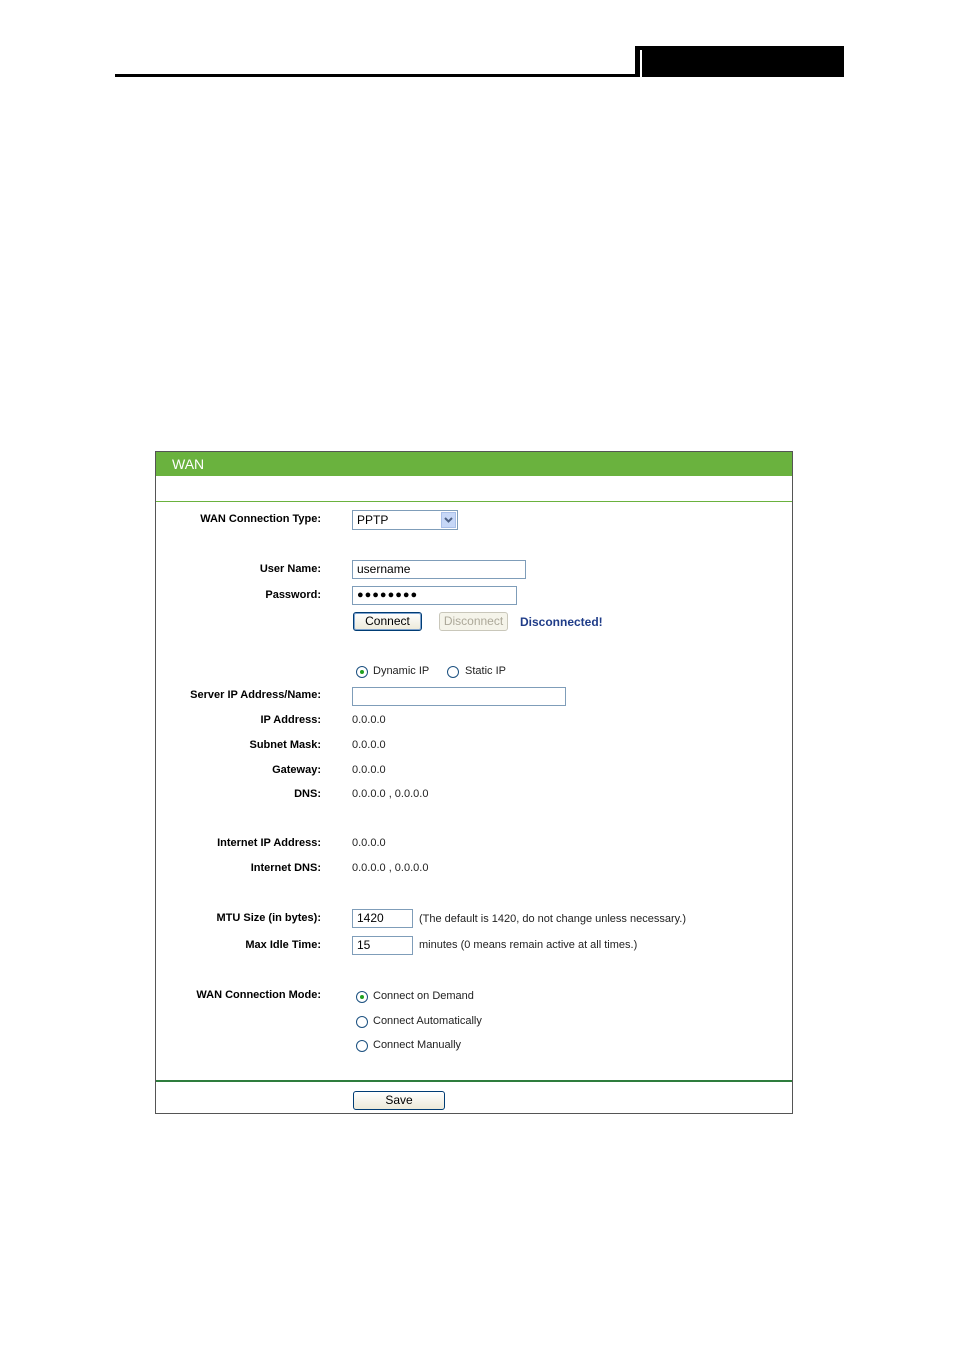 This screenshot has height=1350, width=954. What do you see at coordinates (459, 696) in the screenshot?
I see `server-input` at bounding box center [459, 696].